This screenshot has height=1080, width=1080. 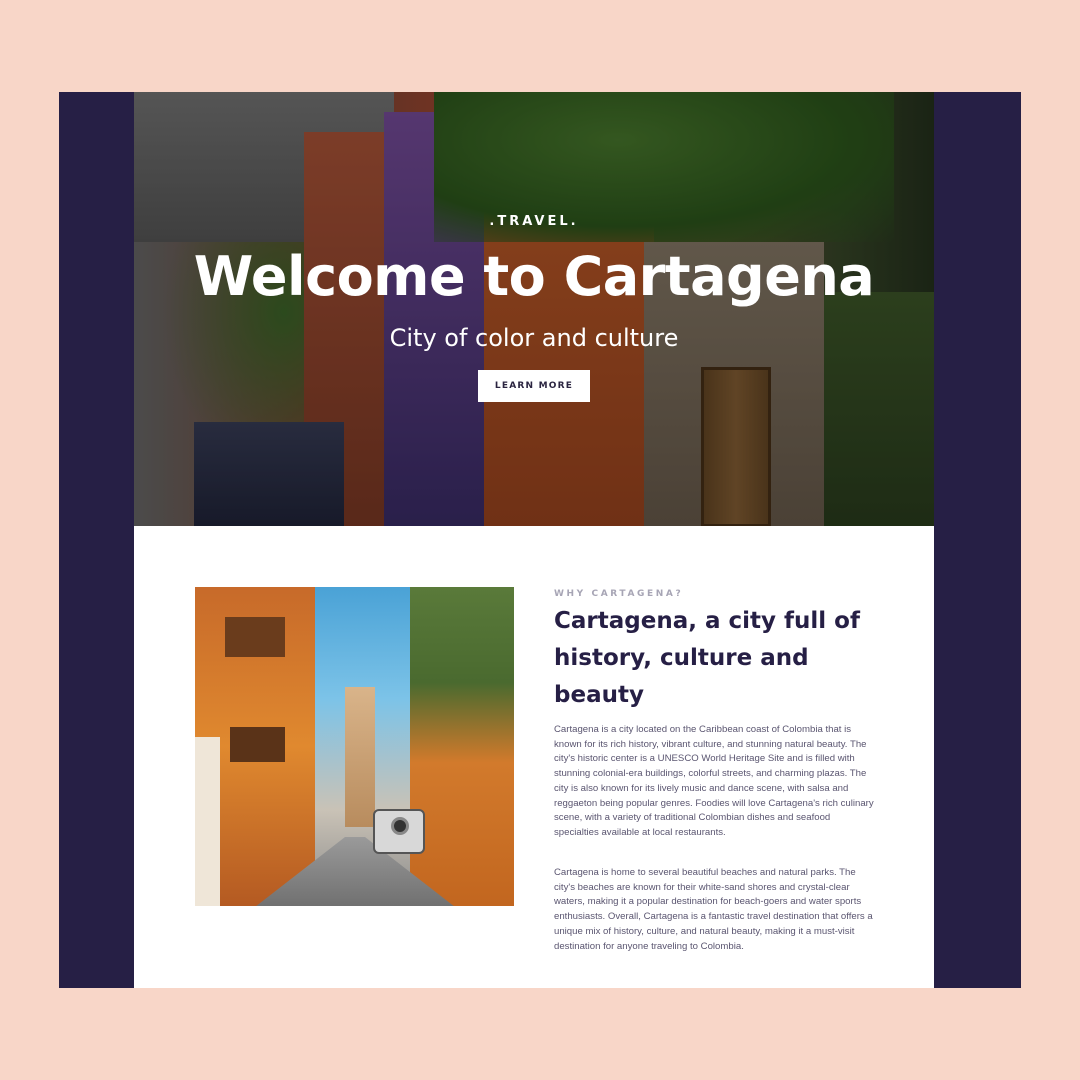 I want to click on hero-subtitle: City of color and culture, so click(x=534, y=338).